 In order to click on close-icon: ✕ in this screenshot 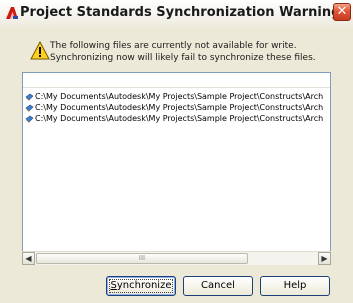, I will do `click(342, 11)`.